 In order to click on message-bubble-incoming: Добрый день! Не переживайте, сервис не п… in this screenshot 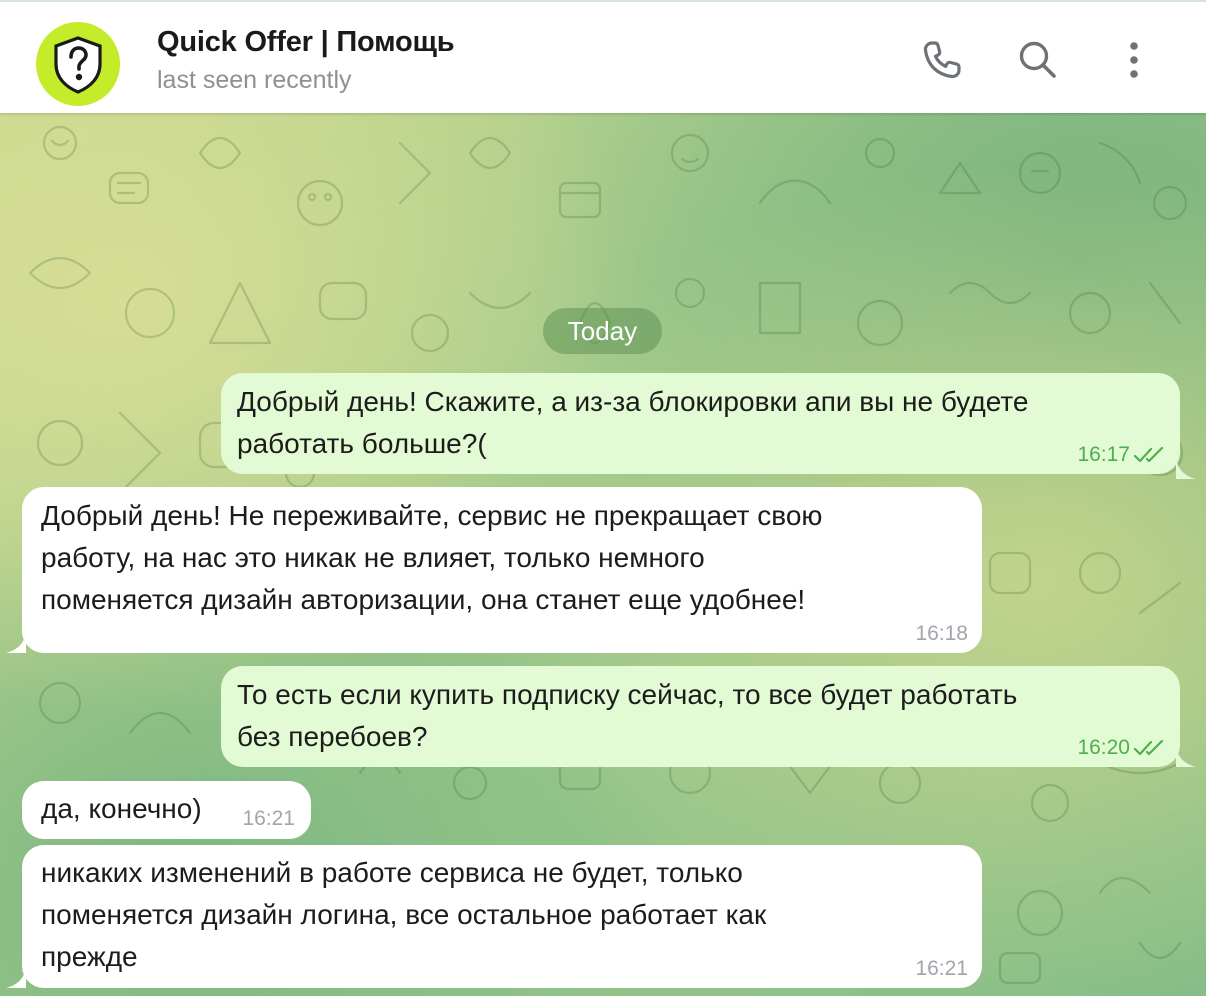, I will do `click(502, 570)`.